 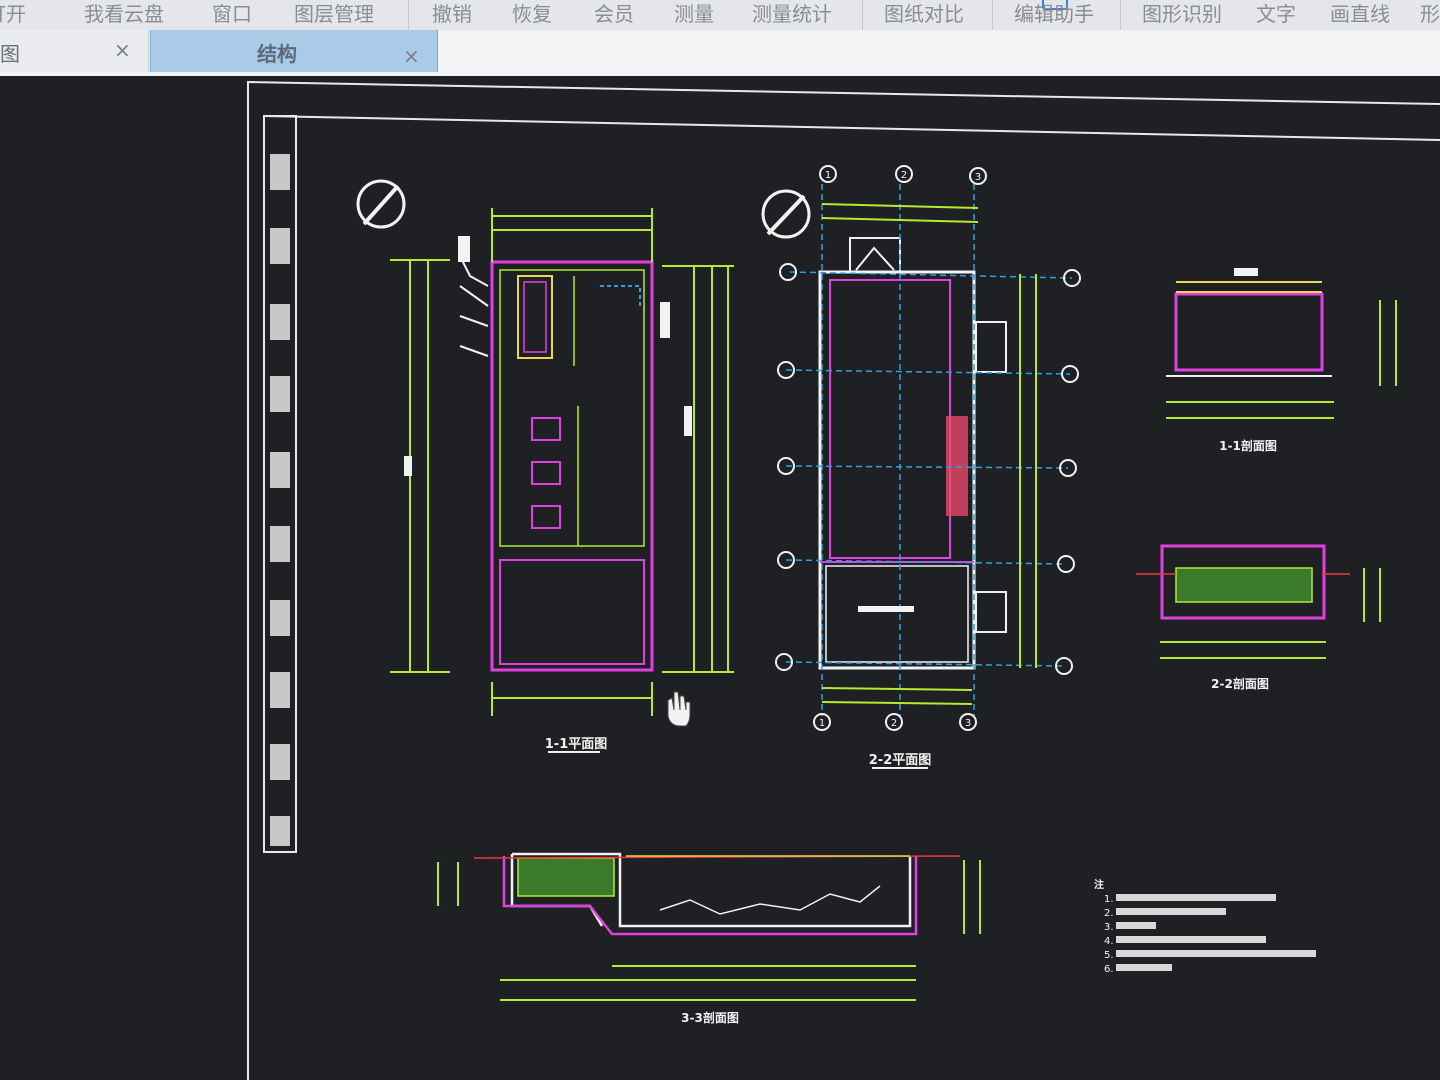 What do you see at coordinates (277, 54) in the screenshot?
I see `tab-structure-label: 结构` at bounding box center [277, 54].